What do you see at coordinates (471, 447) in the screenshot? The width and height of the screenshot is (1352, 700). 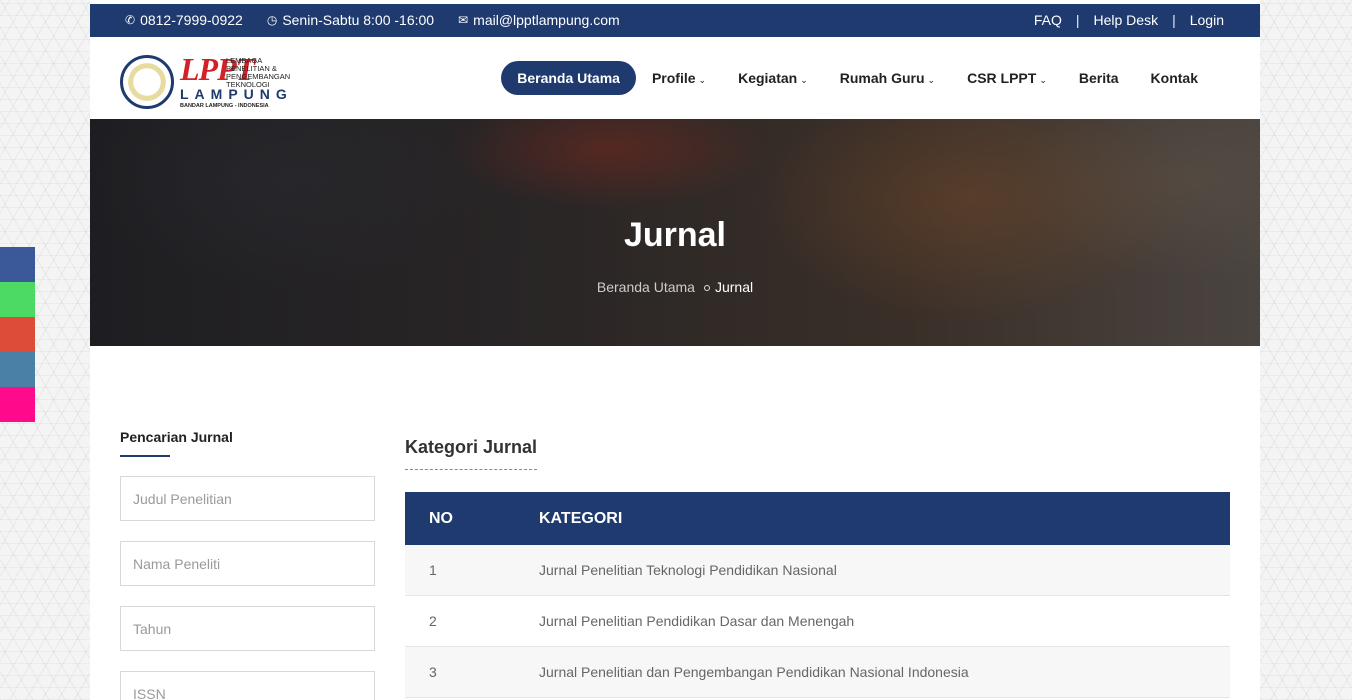 I see `category-section-title: Kategori Jurnal` at bounding box center [471, 447].